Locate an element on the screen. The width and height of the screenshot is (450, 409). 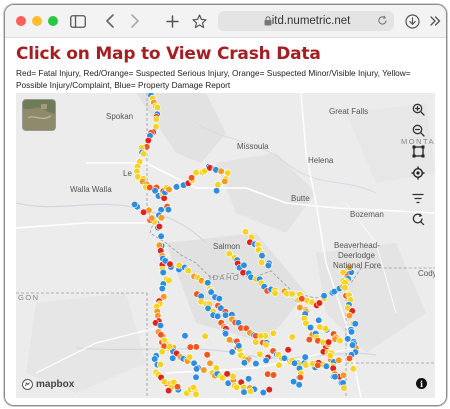
filter-button is located at coordinates (418, 198).